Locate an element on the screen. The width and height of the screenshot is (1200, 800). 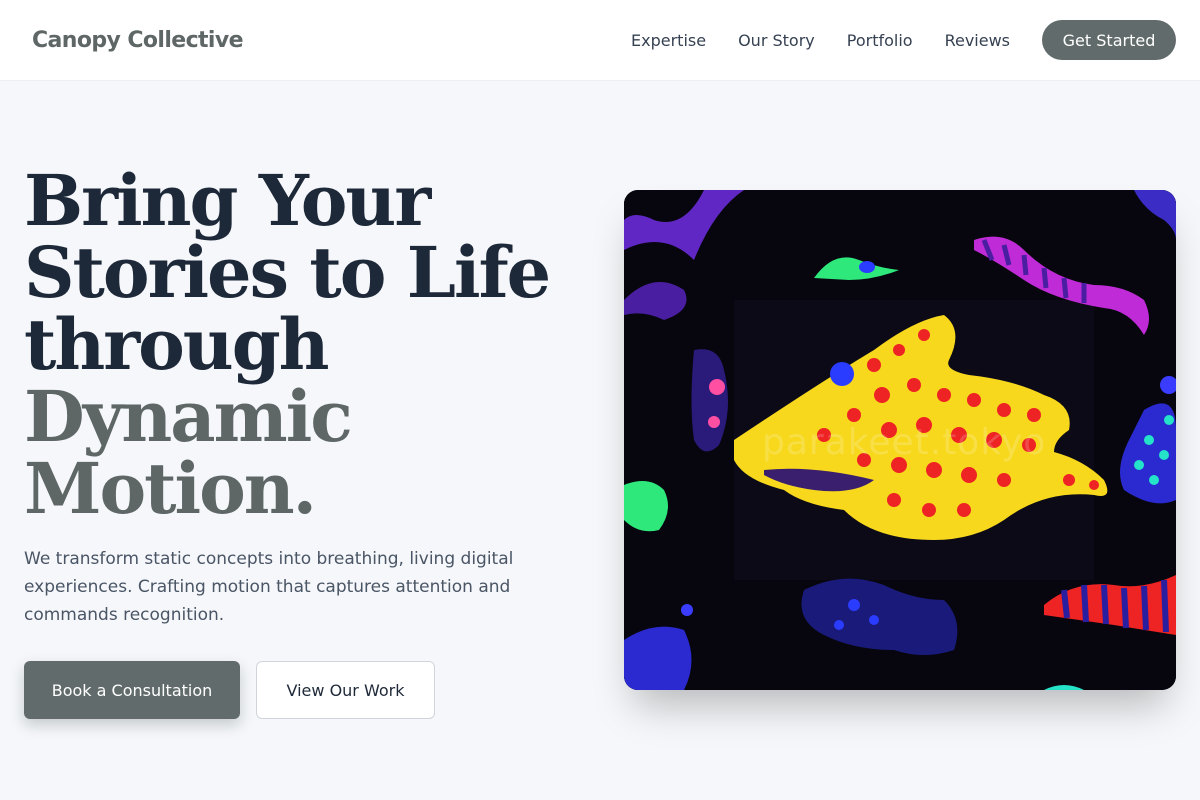
nav-link-reviews: Reviews is located at coordinates (977, 40).